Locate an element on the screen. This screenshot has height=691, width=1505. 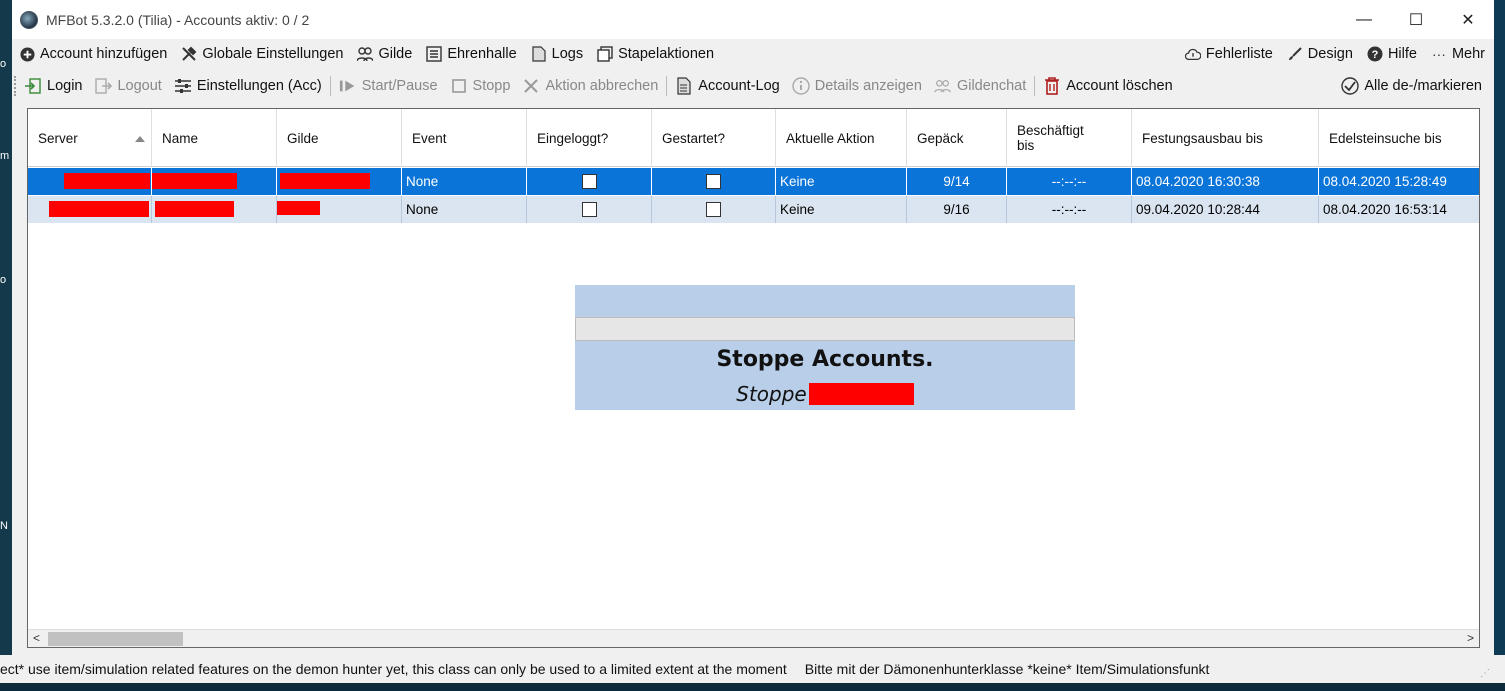
abort-action-button: Aktion abbrechen is located at coordinates (590, 86).